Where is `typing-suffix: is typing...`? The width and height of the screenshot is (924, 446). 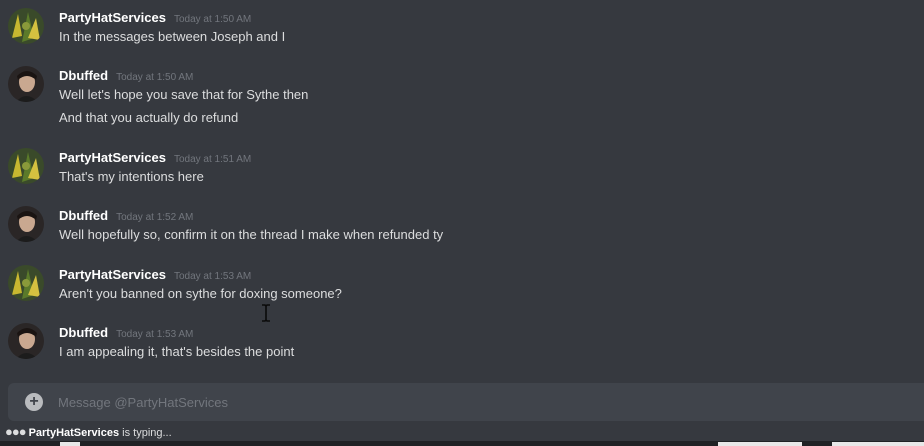
typing-suffix: is typing... is located at coordinates (147, 433).